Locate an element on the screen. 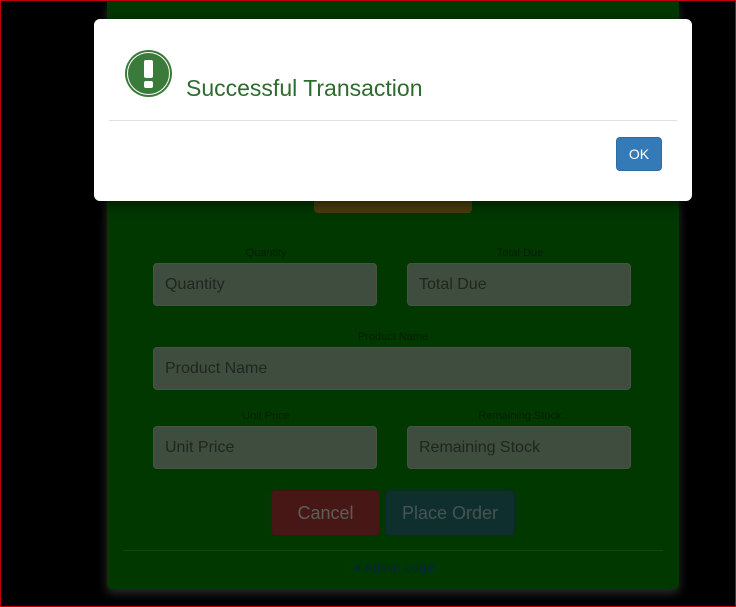  exclamation-circle-icon is located at coordinates (148, 73).